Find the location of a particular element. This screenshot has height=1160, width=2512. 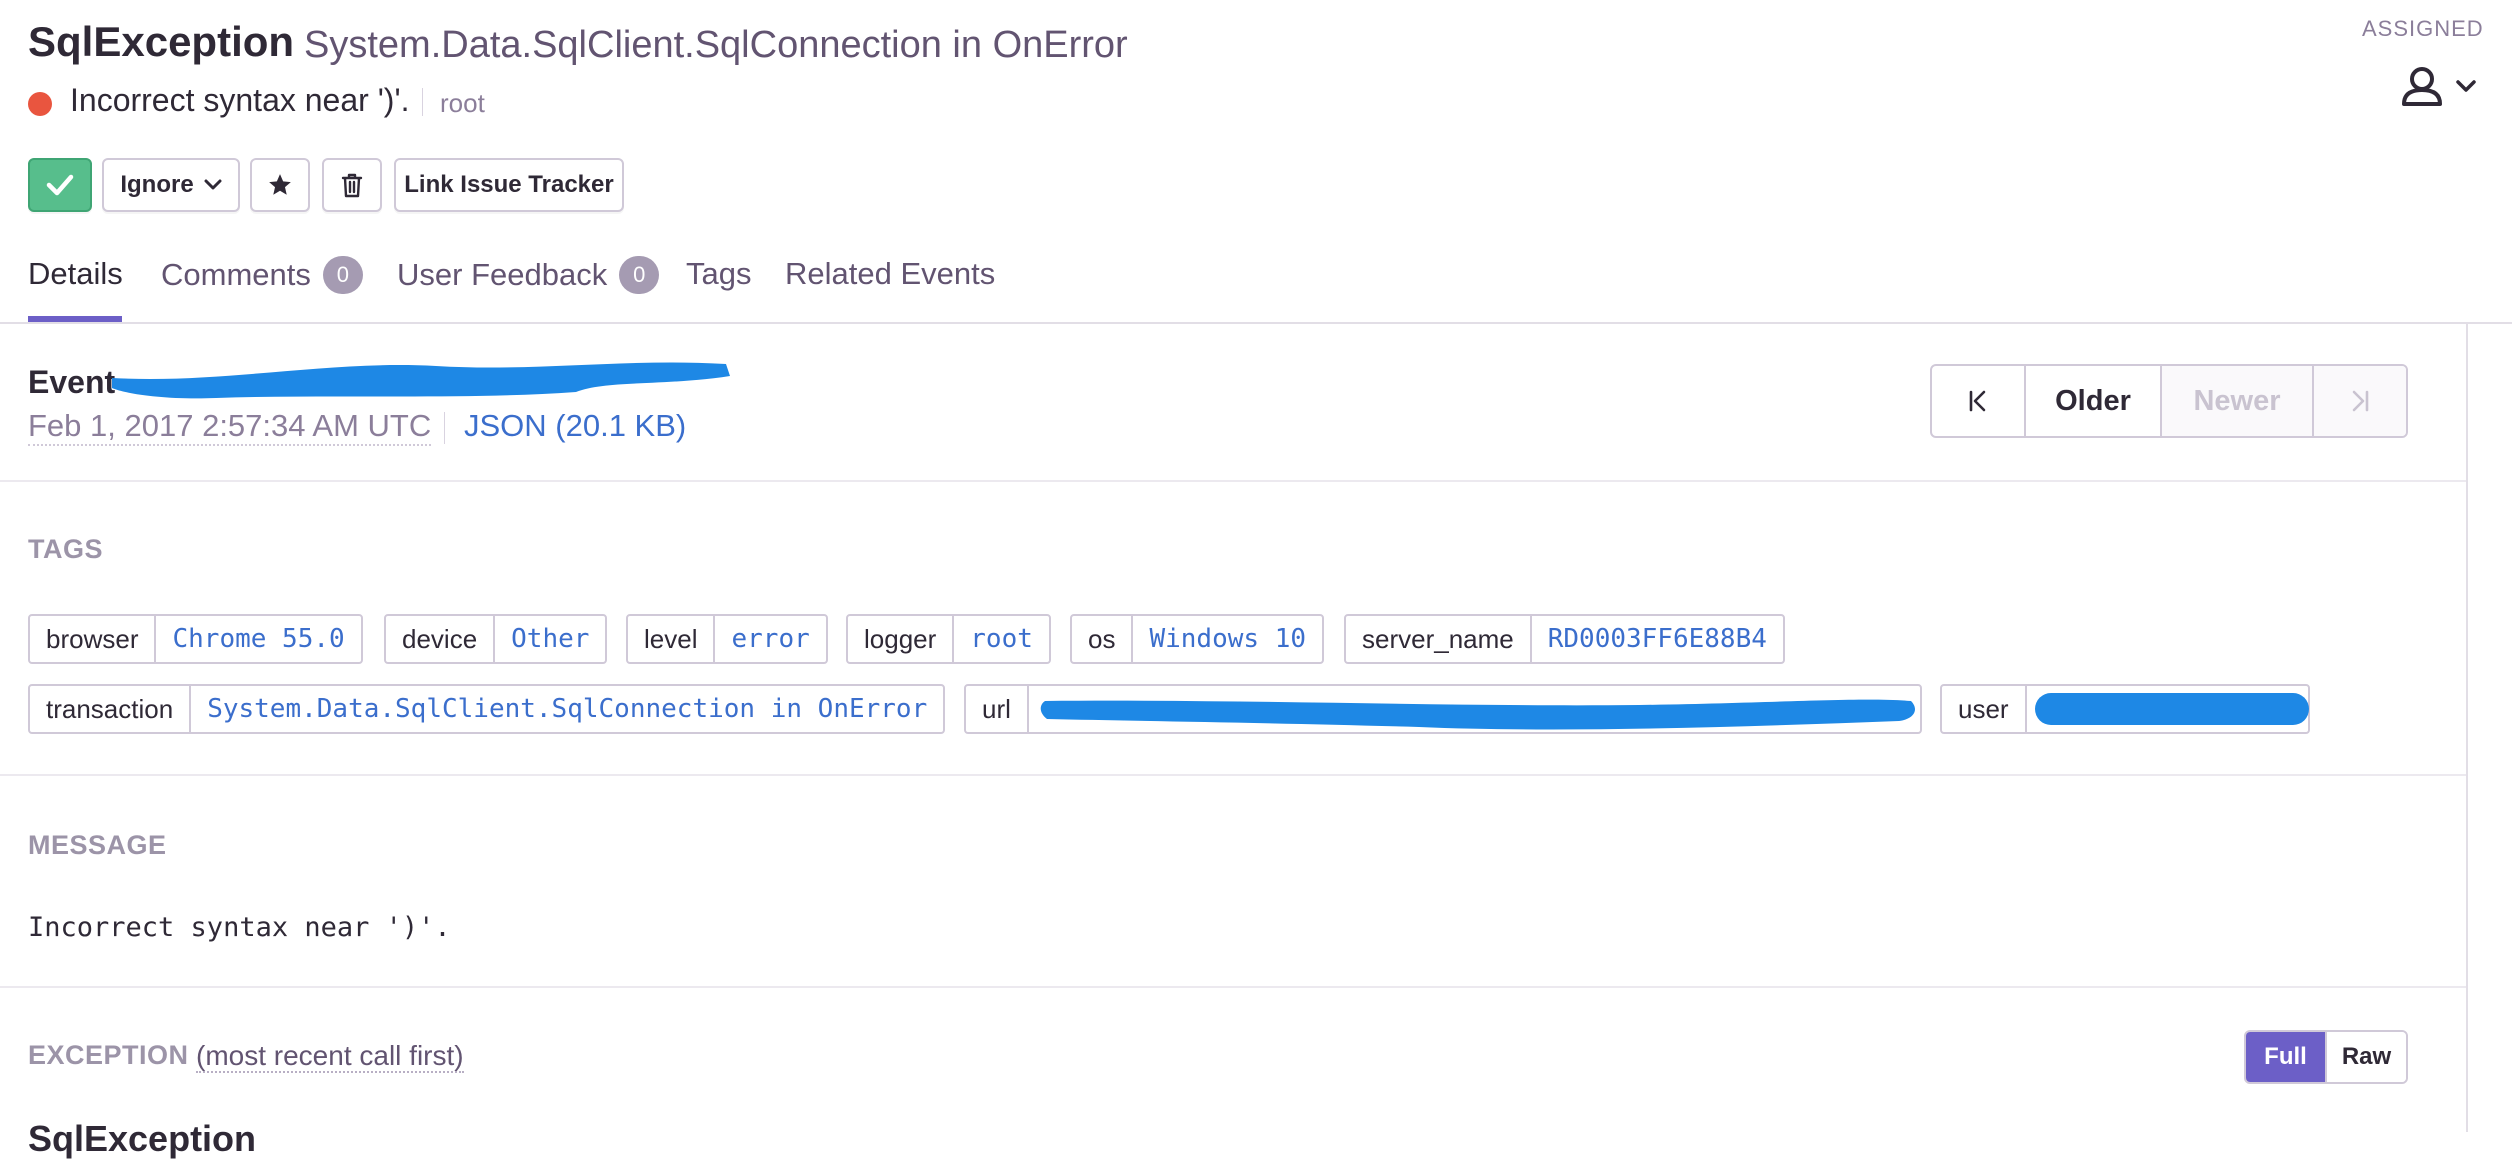

tag-key: level is located at coordinates (672, 639).